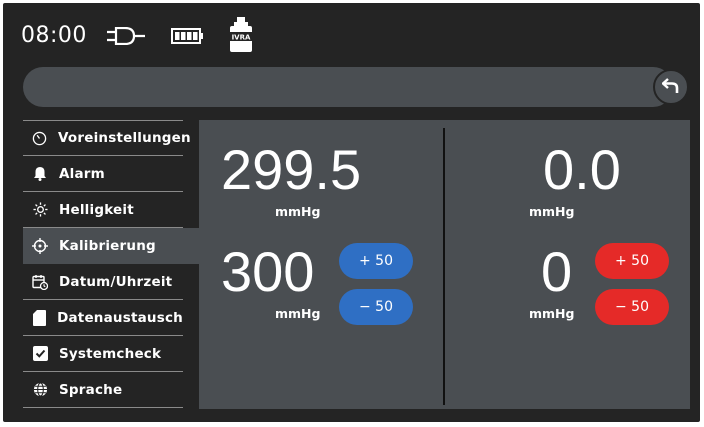 The height and width of the screenshot is (427, 704). What do you see at coordinates (188, 38) in the screenshot?
I see `battery-icon` at bounding box center [188, 38].